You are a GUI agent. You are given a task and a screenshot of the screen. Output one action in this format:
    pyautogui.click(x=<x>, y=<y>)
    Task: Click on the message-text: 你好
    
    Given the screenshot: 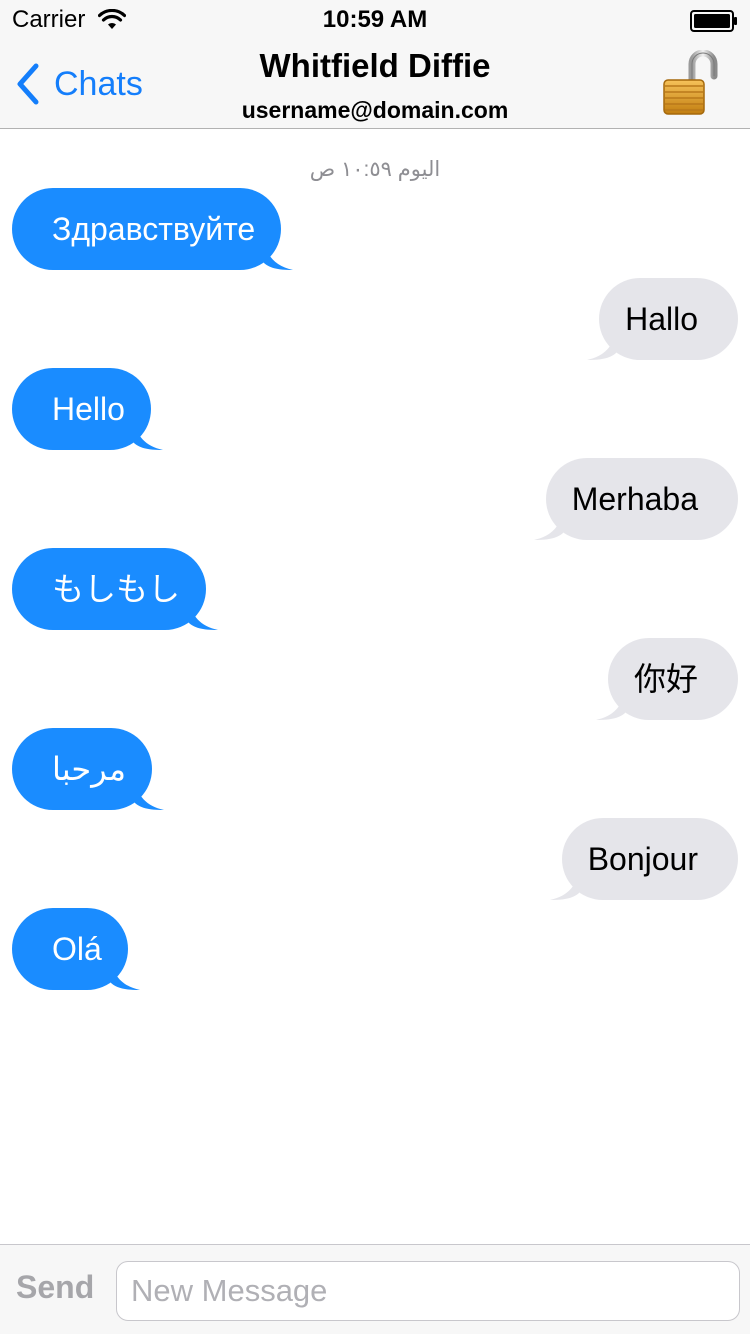 What is the action you would take?
    pyautogui.click(x=665, y=679)
    